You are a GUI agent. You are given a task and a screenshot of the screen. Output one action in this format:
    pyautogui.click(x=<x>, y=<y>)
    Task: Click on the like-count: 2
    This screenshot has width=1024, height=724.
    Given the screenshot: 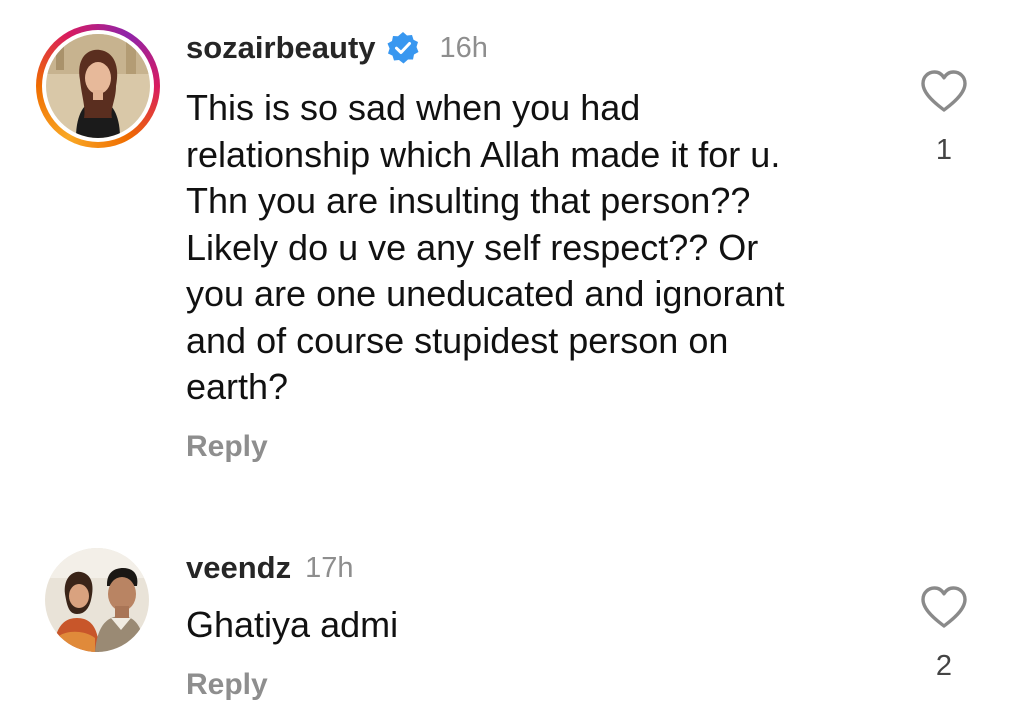 What is the action you would take?
    pyautogui.click(x=944, y=666)
    